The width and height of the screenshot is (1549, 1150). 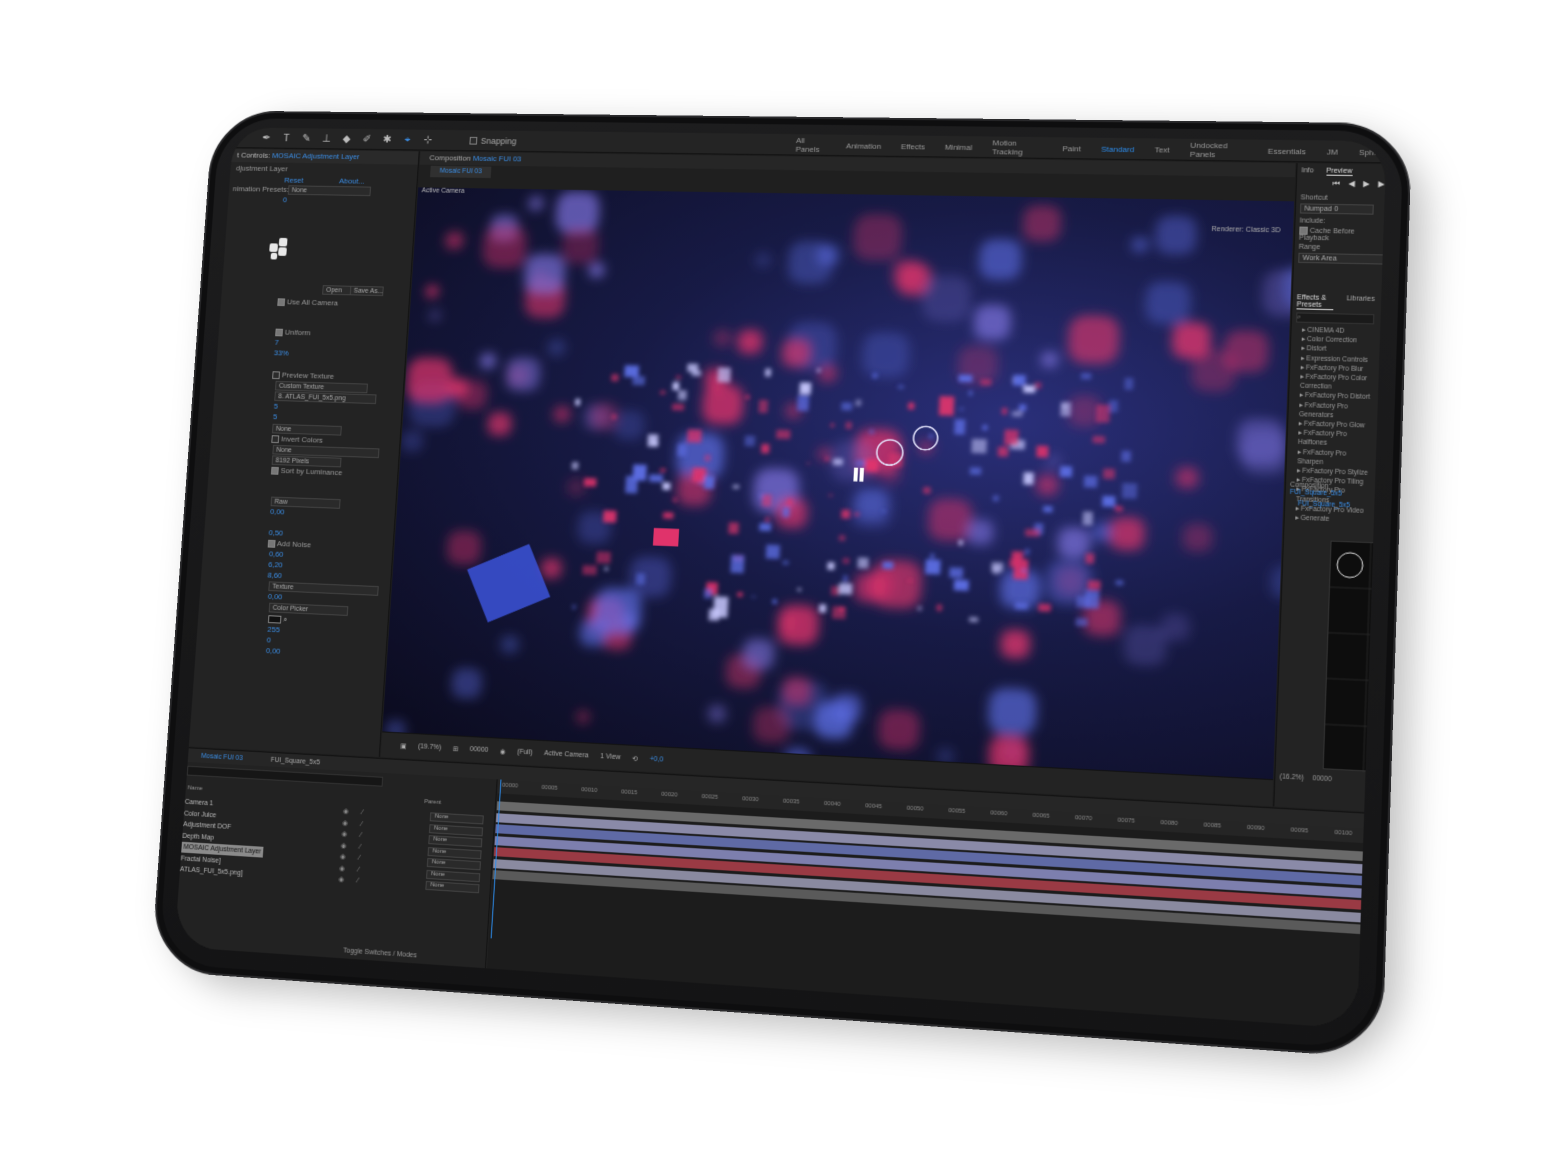 What do you see at coordinates (1331, 439) in the screenshot?
I see `effects-category-item: ▸ FxFactory Pro Halftones` at bounding box center [1331, 439].